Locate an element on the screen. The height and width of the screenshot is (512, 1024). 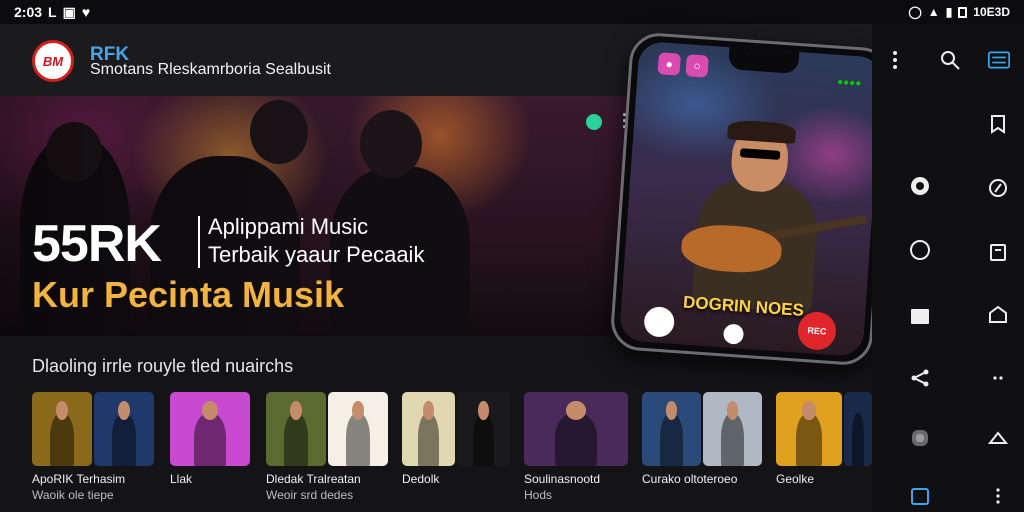
status-time: 2:03 is located at coordinates (28, 12).